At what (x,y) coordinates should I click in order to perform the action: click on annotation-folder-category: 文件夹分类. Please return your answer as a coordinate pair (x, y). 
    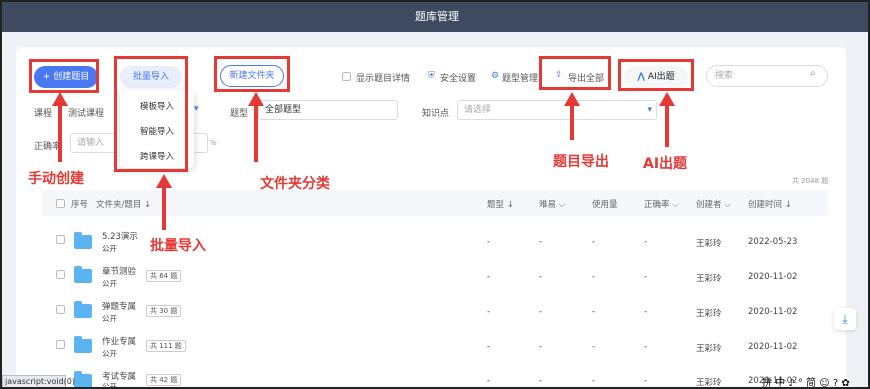
    Looking at the image, I should click on (295, 184).